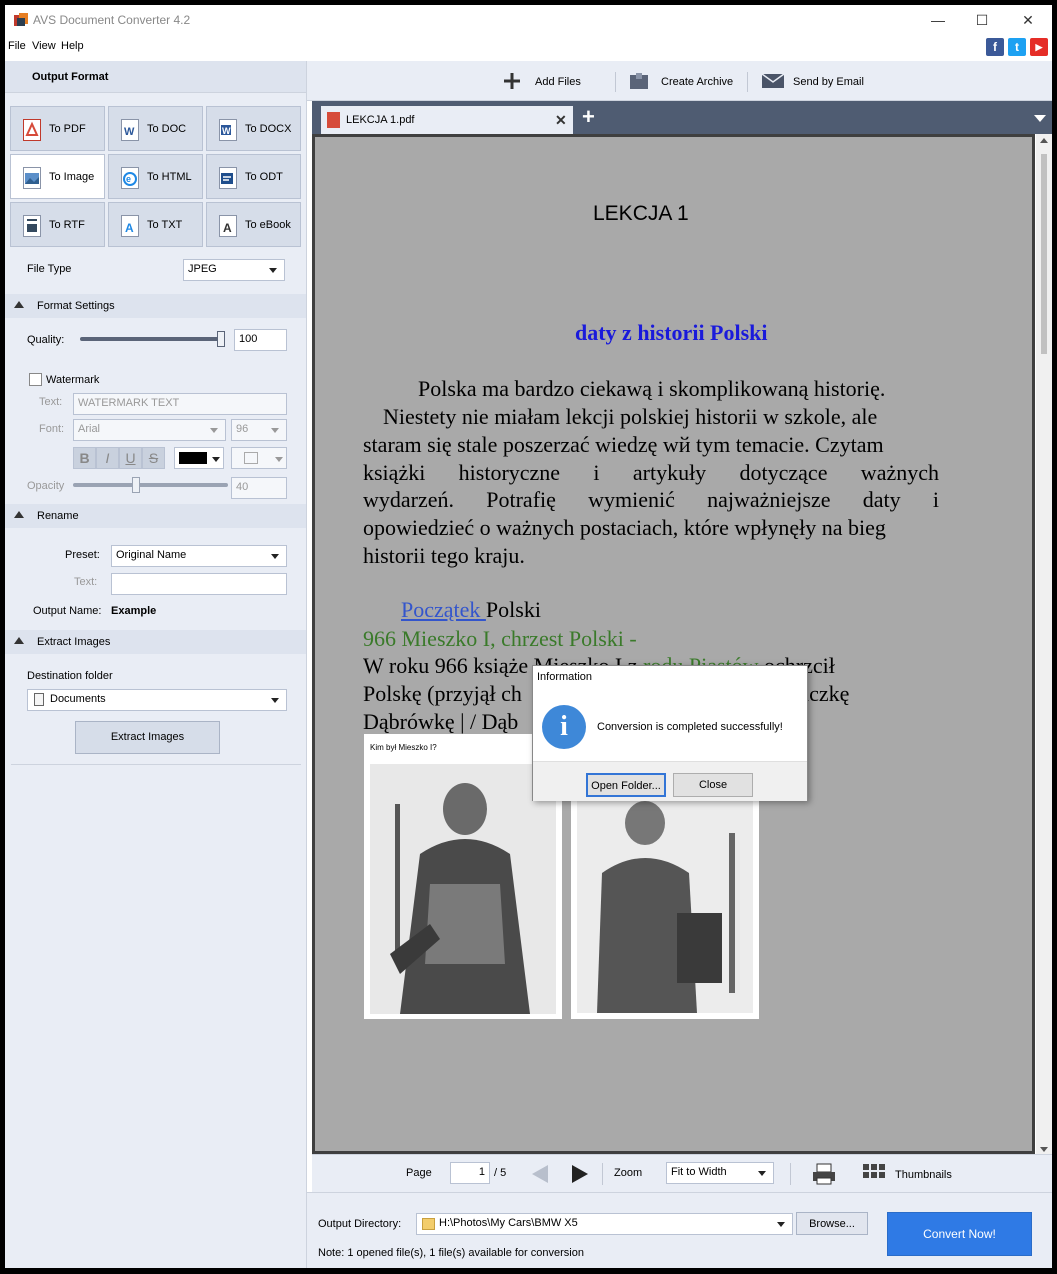 Image resolution: width=1057 pixels, height=1274 pixels. Describe the element at coordinates (253, 176) in the screenshot. I see `to-odt-button: To ODT` at that location.